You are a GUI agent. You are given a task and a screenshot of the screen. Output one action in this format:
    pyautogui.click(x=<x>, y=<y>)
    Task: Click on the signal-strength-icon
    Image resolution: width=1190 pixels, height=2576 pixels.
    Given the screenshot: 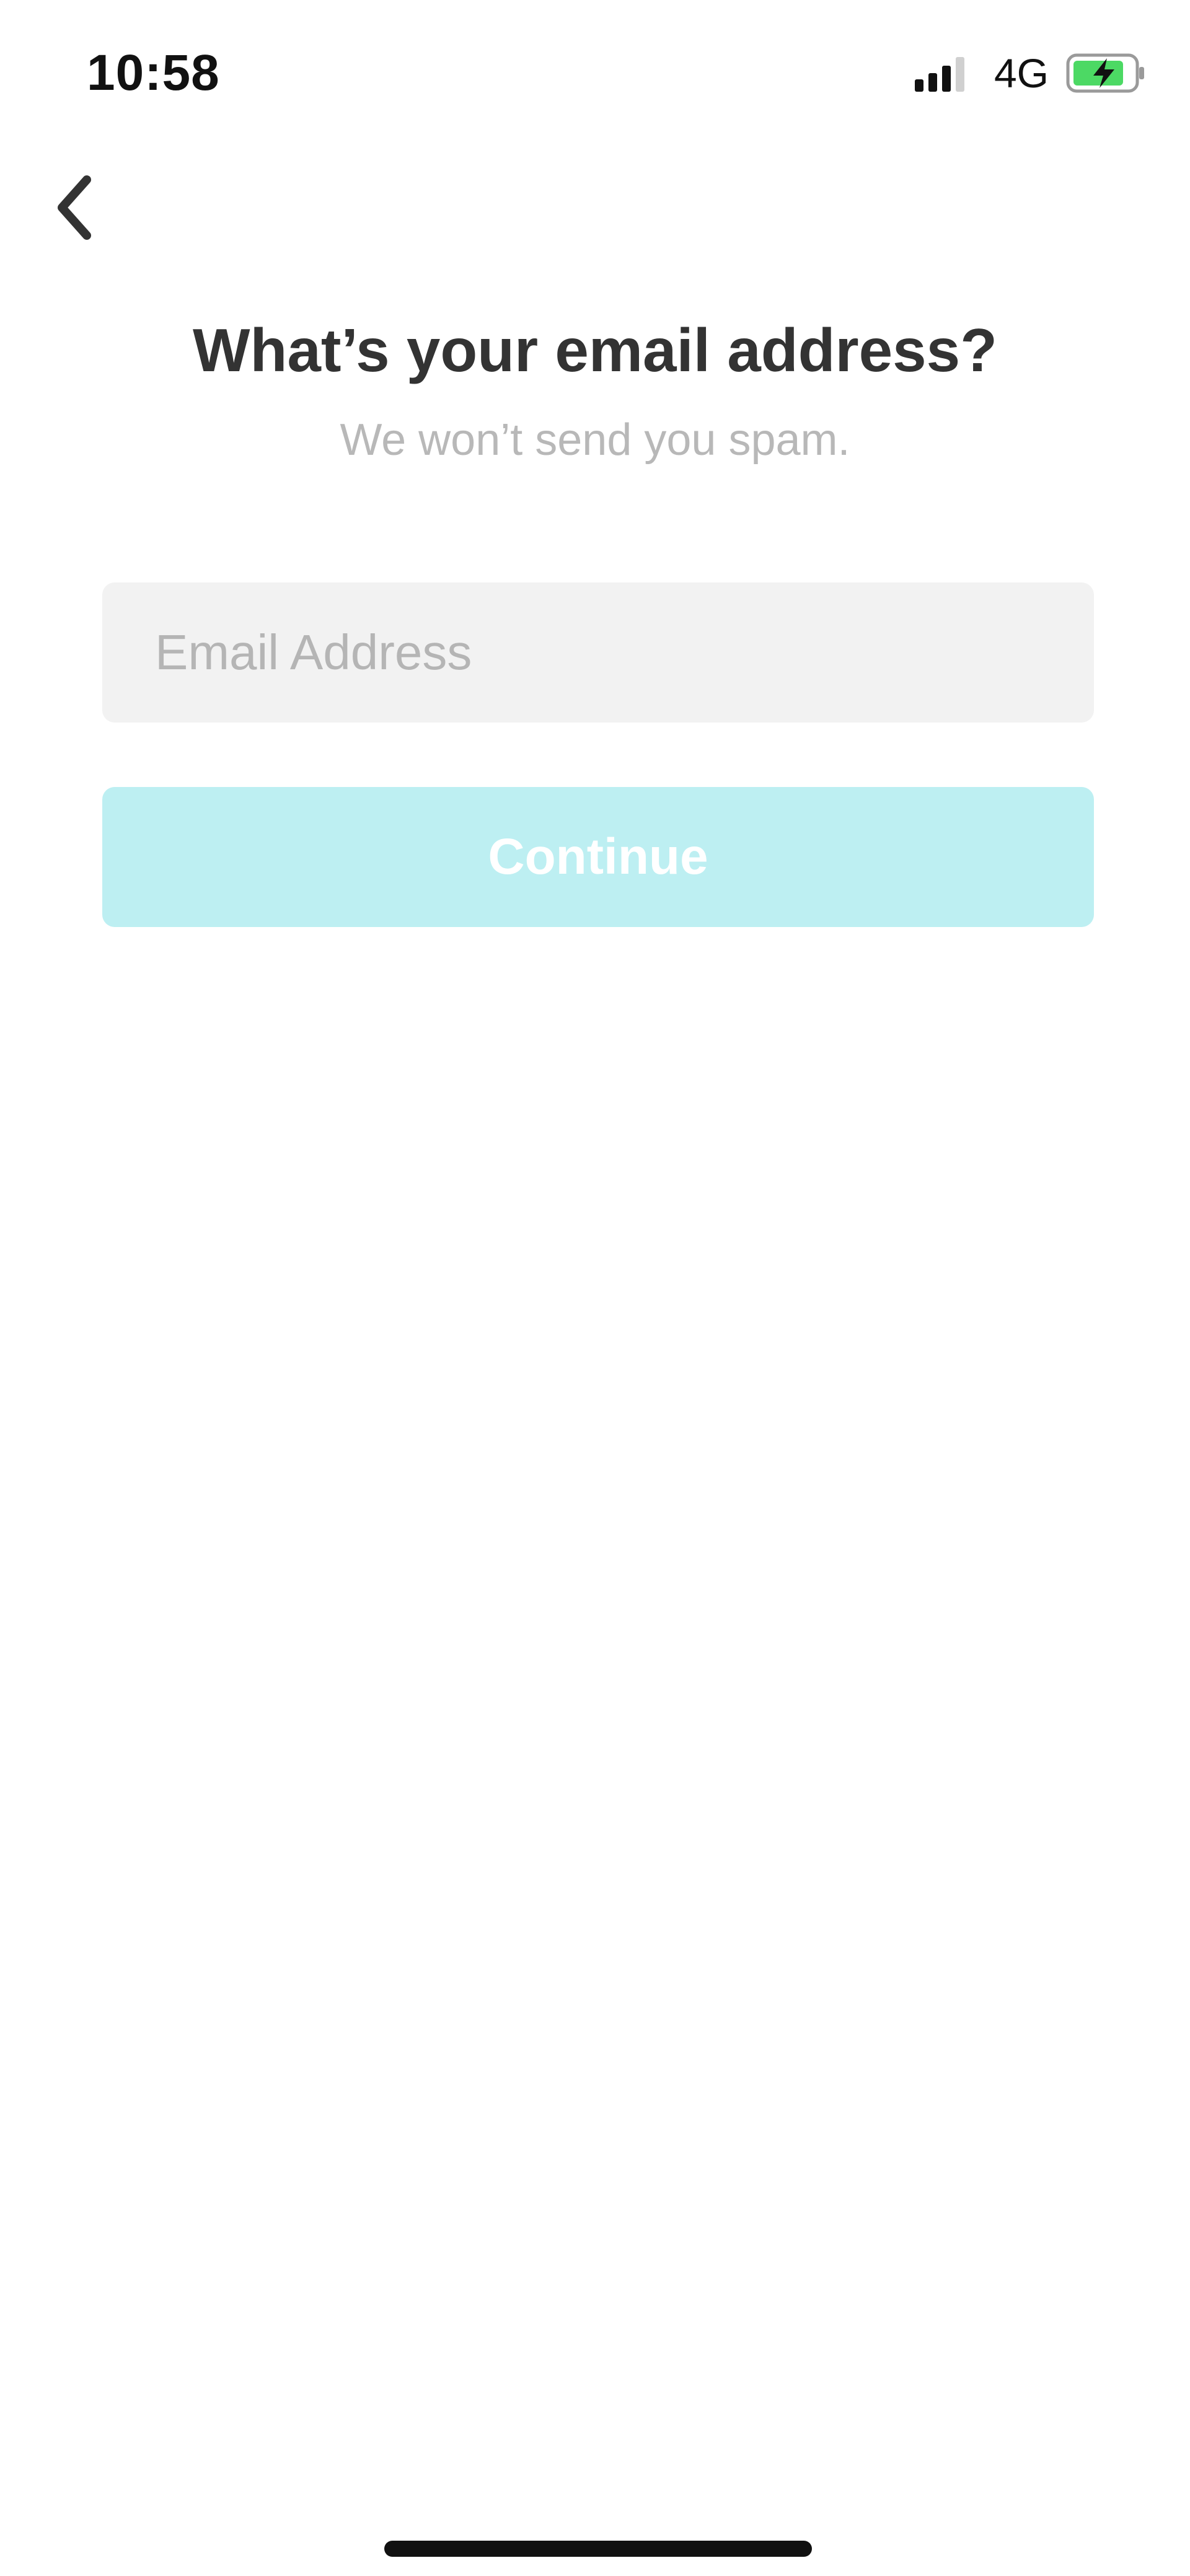 What is the action you would take?
    pyautogui.click(x=941, y=73)
    